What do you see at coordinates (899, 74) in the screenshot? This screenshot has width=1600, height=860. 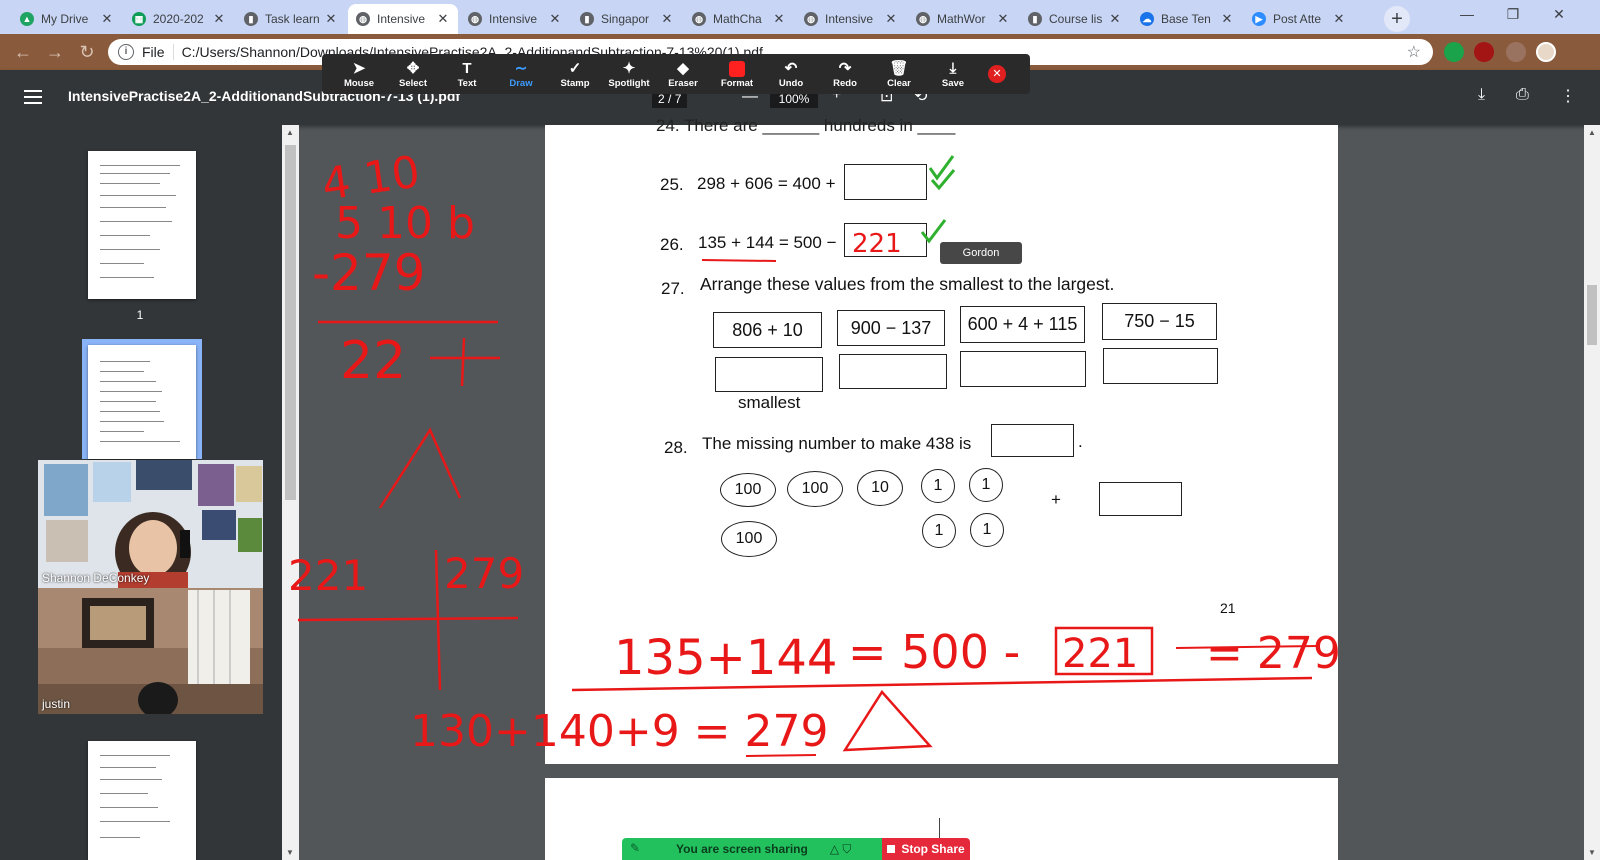 I see `annotate-tool-clear: 🗑 Clear` at bounding box center [899, 74].